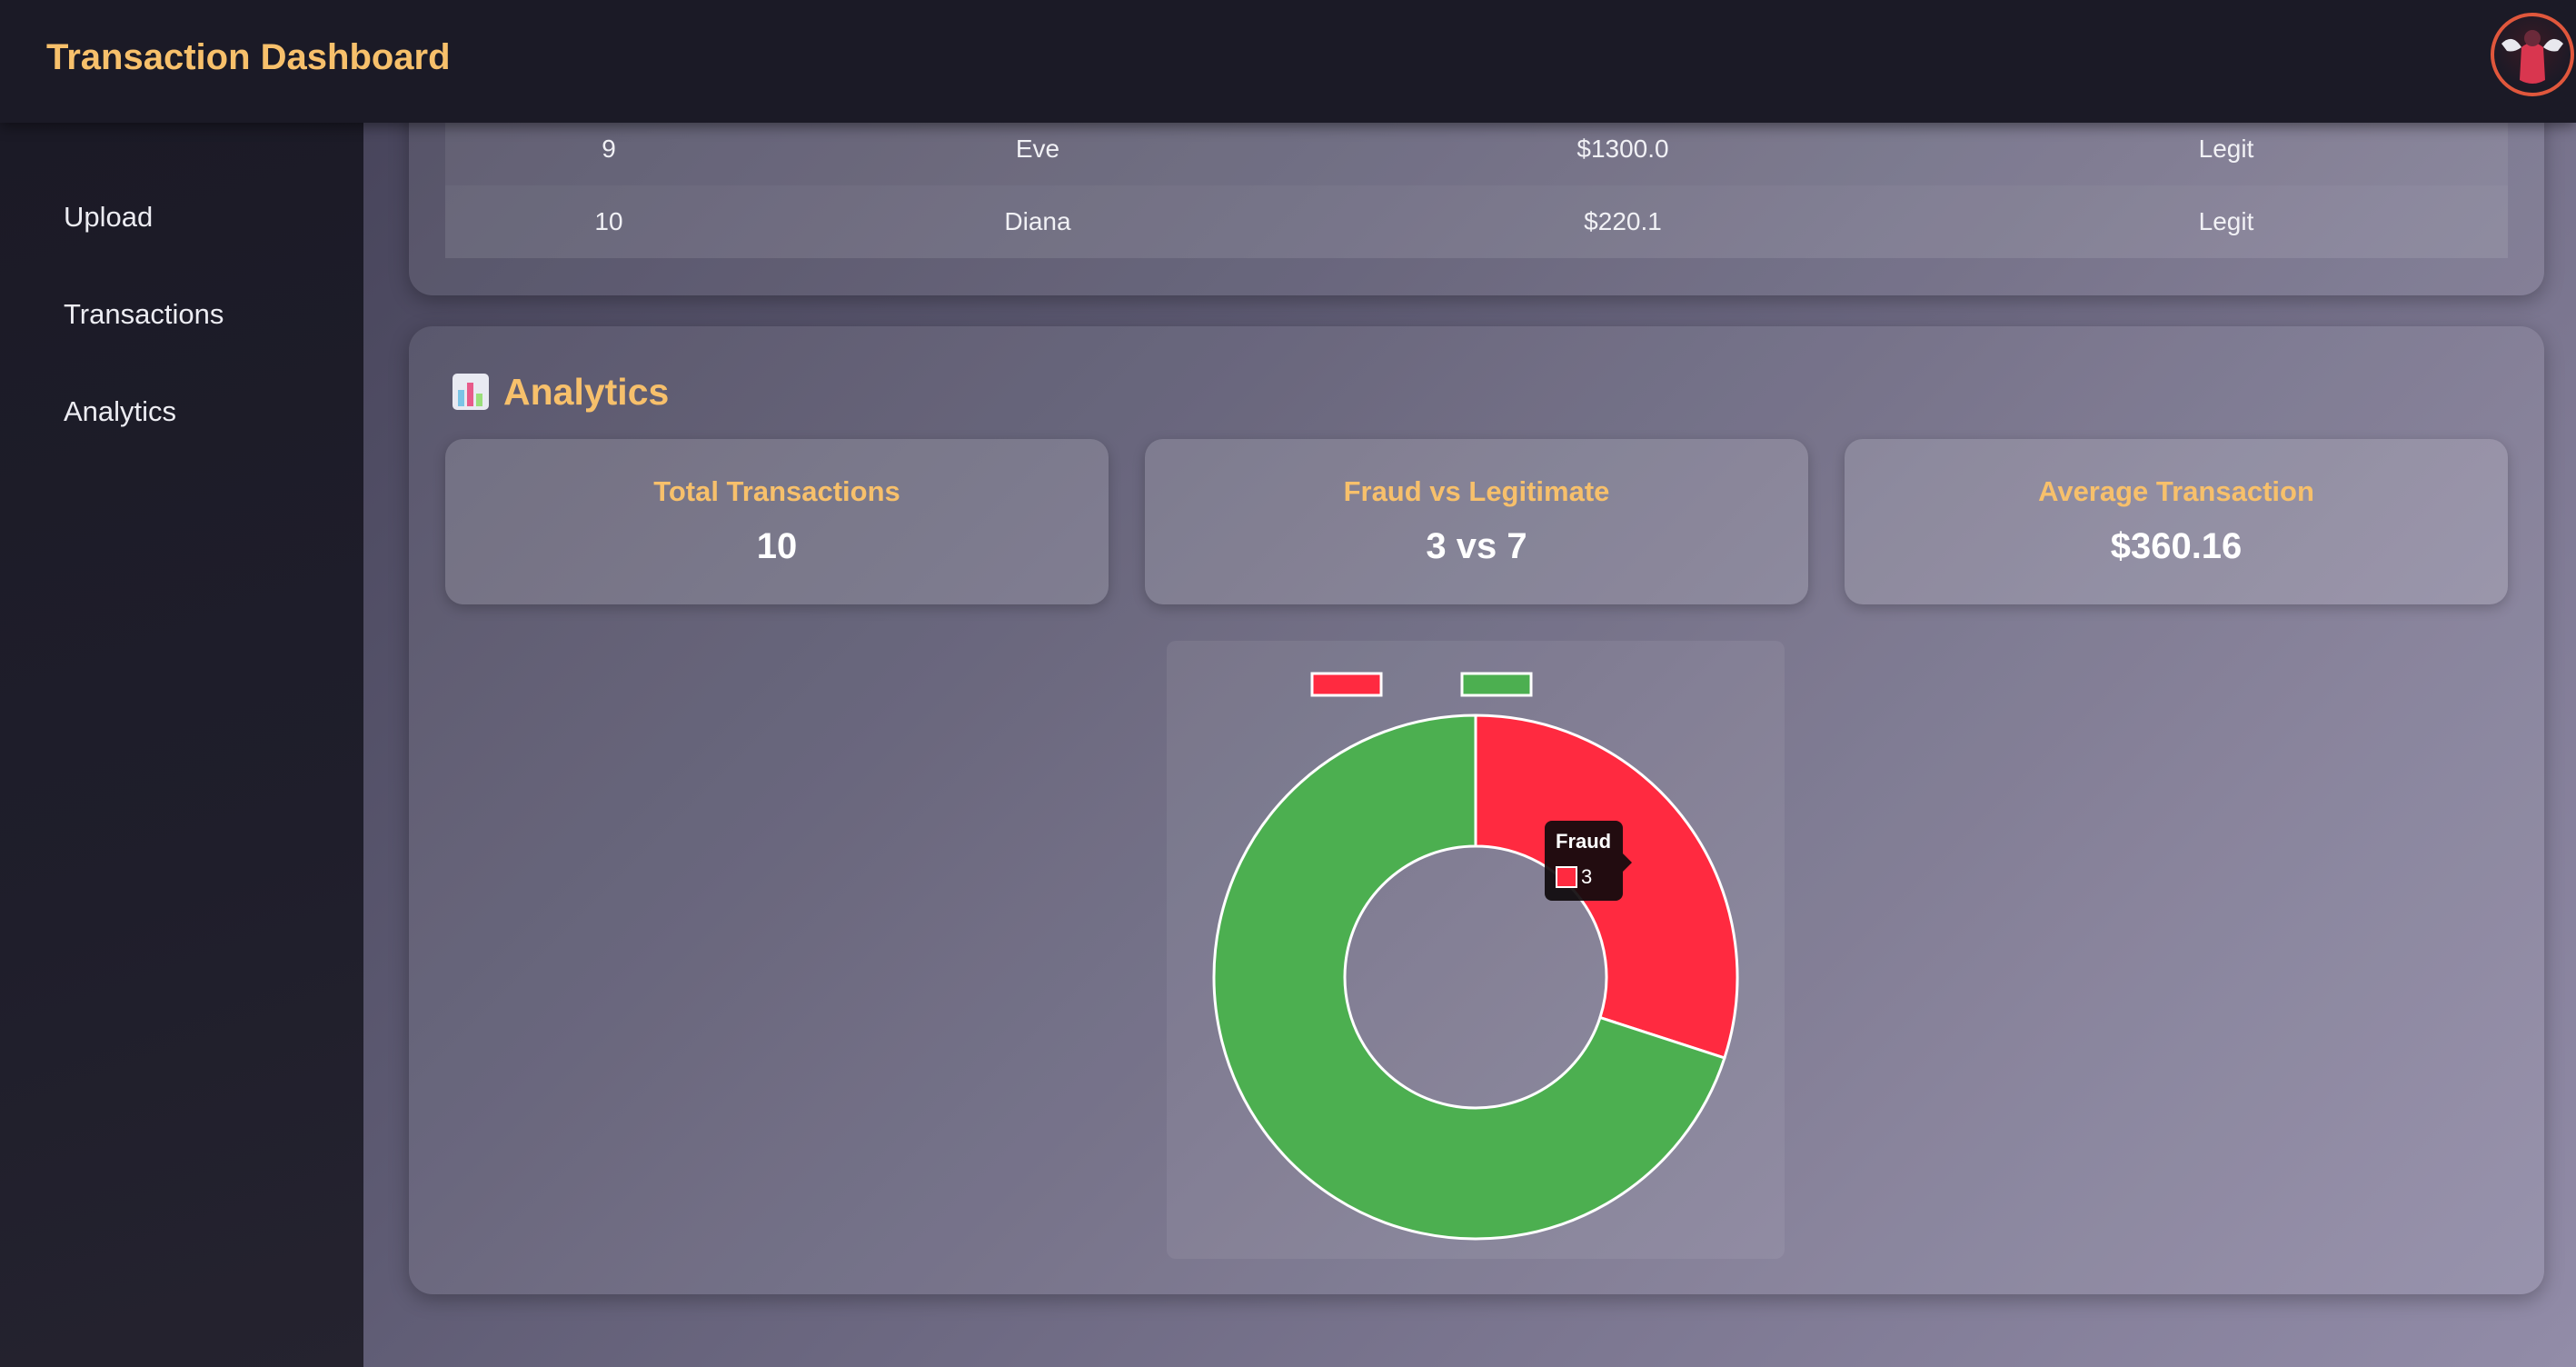 The width and height of the screenshot is (2576, 1367). Describe the element at coordinates (1623, 221) in the screenshot. I see `cell-amount: $220.1` at that location.